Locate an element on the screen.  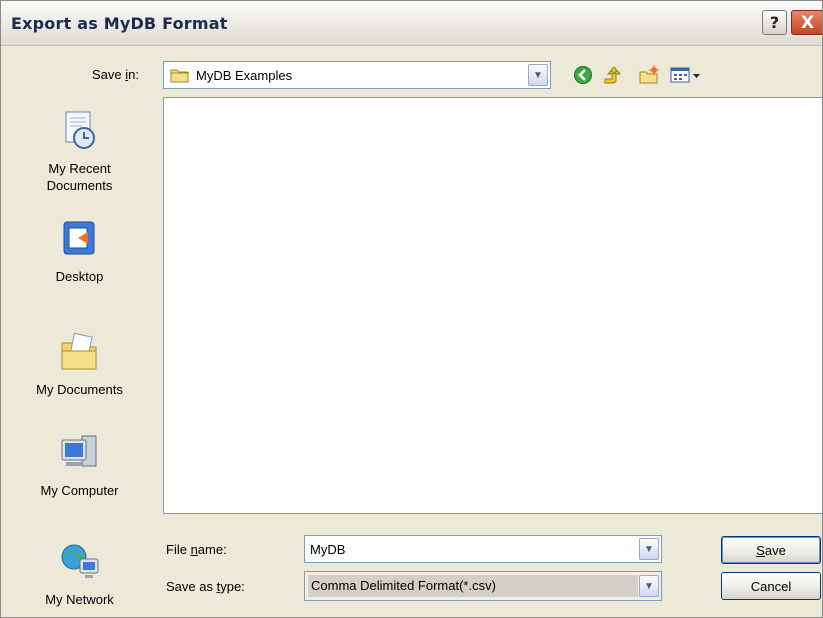
file-name-dropdown-button: ▼ is located at coordinates (649, 549).